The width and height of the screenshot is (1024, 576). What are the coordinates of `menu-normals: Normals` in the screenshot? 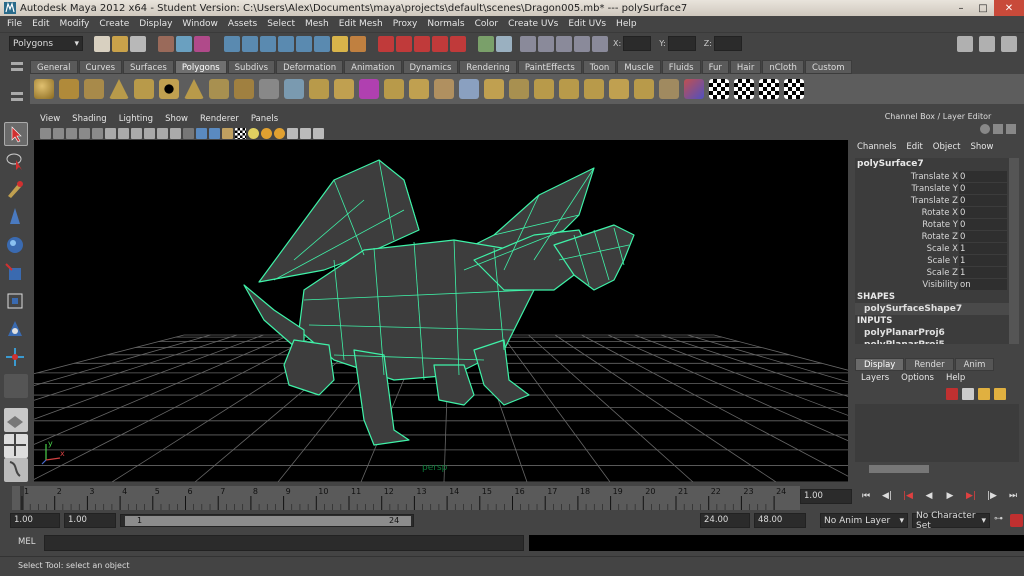 It's located at (445, 24).